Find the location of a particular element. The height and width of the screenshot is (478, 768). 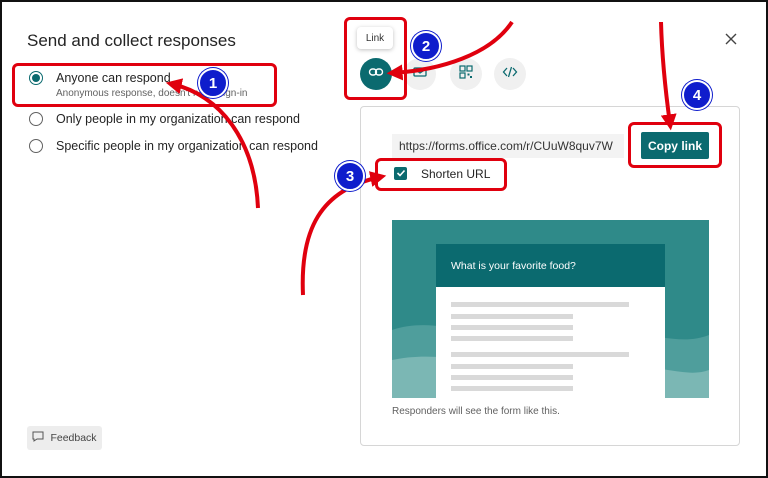

annotation-badge-2: 2 is located at coordinates (426, 46).